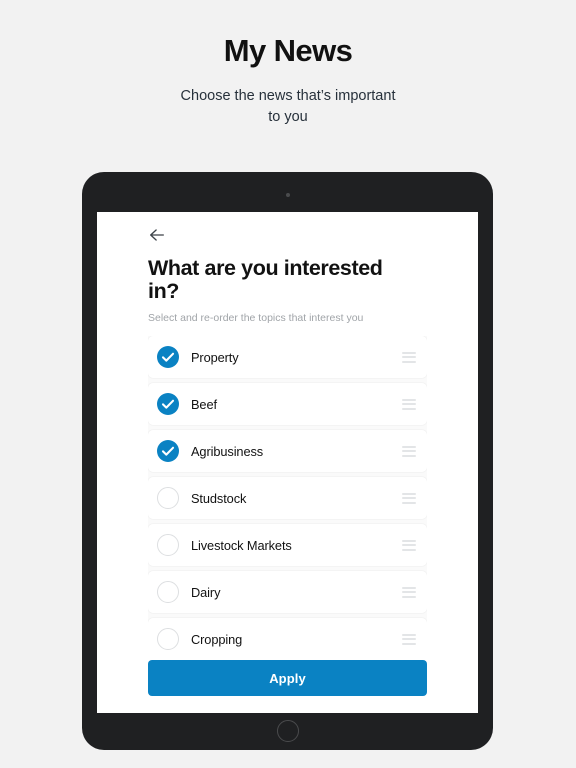  What do you see at coordinates (215, 357) in the screenshot?
I see `topic-label: Property` at bounding box center [215, 357].